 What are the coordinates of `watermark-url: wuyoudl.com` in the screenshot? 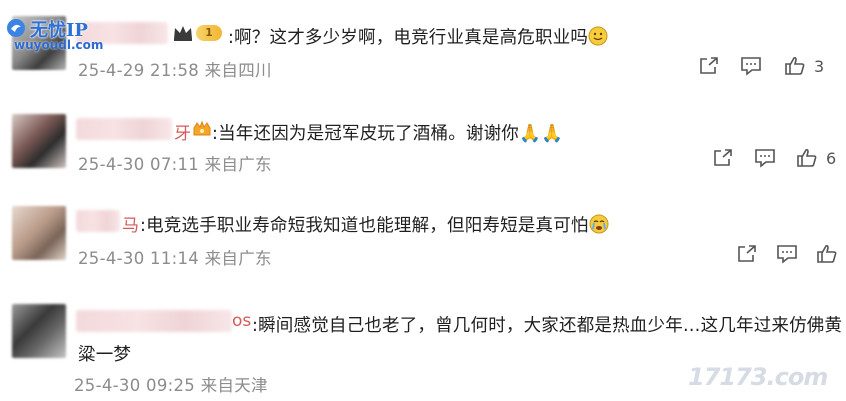 It's located at (59, 45).